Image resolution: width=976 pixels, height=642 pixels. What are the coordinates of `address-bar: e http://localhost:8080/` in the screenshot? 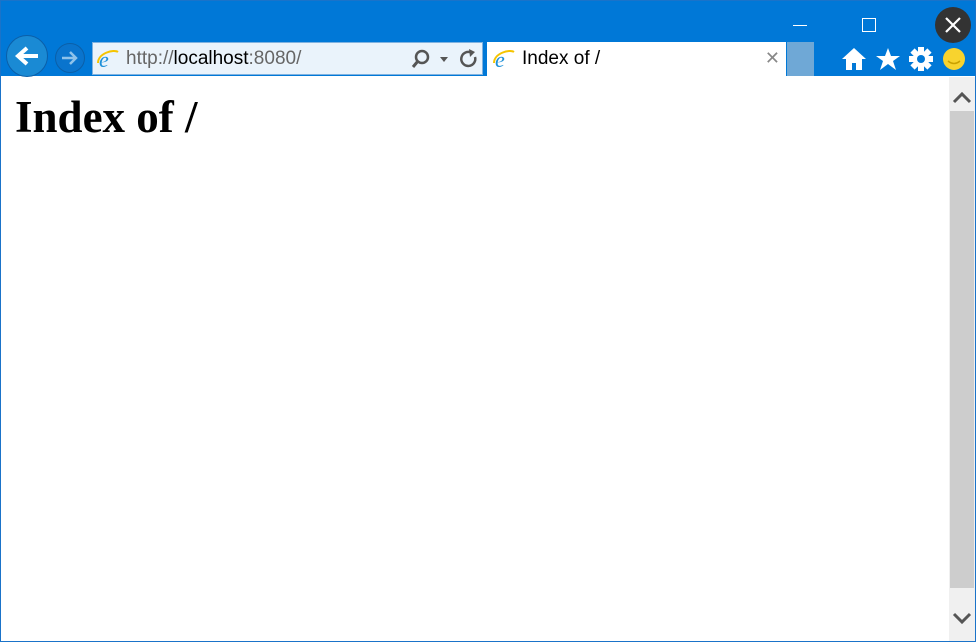 It's located at (287, 58).